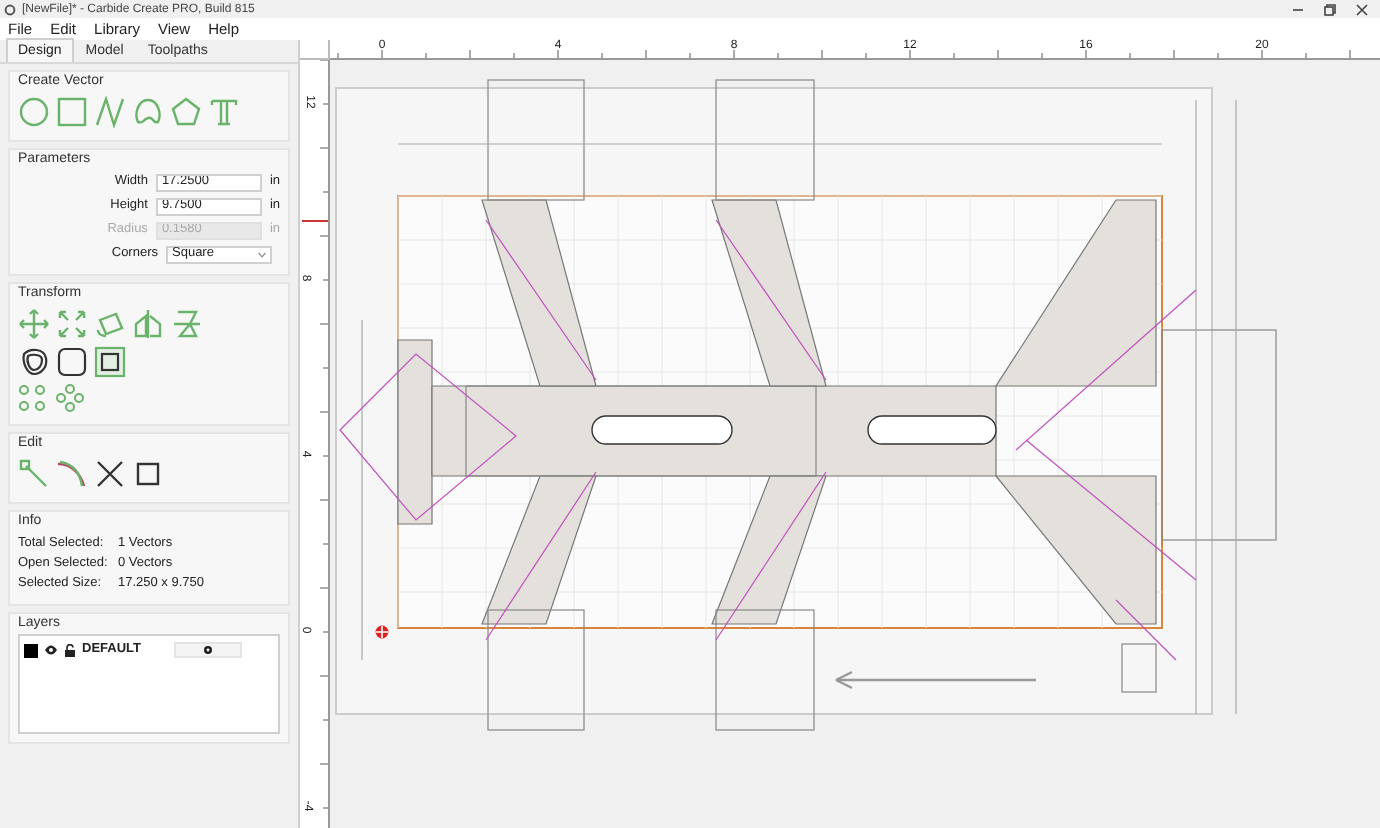 The image size is (1380, 828). What do you see at coordinates (72, 362) in the screenshot?
I see `fillet-icon` at bounding box center [72, 362].